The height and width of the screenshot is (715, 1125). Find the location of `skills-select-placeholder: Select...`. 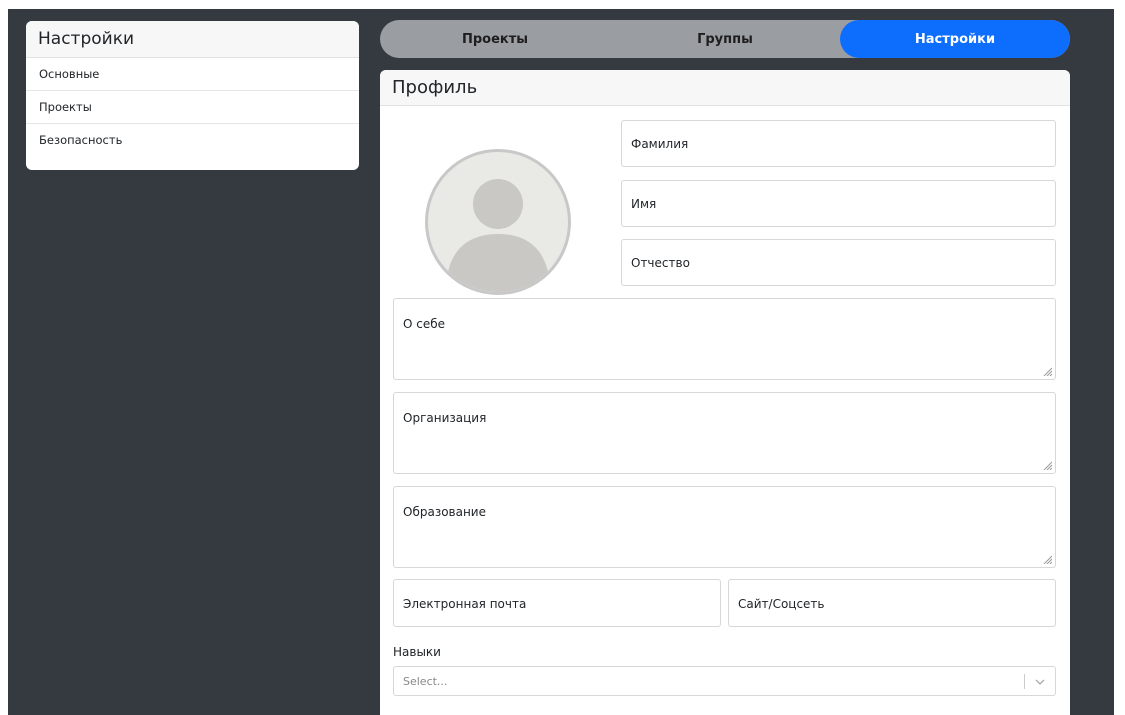

skills-select-placeholder: Select... is located at coordinates (425, 681).